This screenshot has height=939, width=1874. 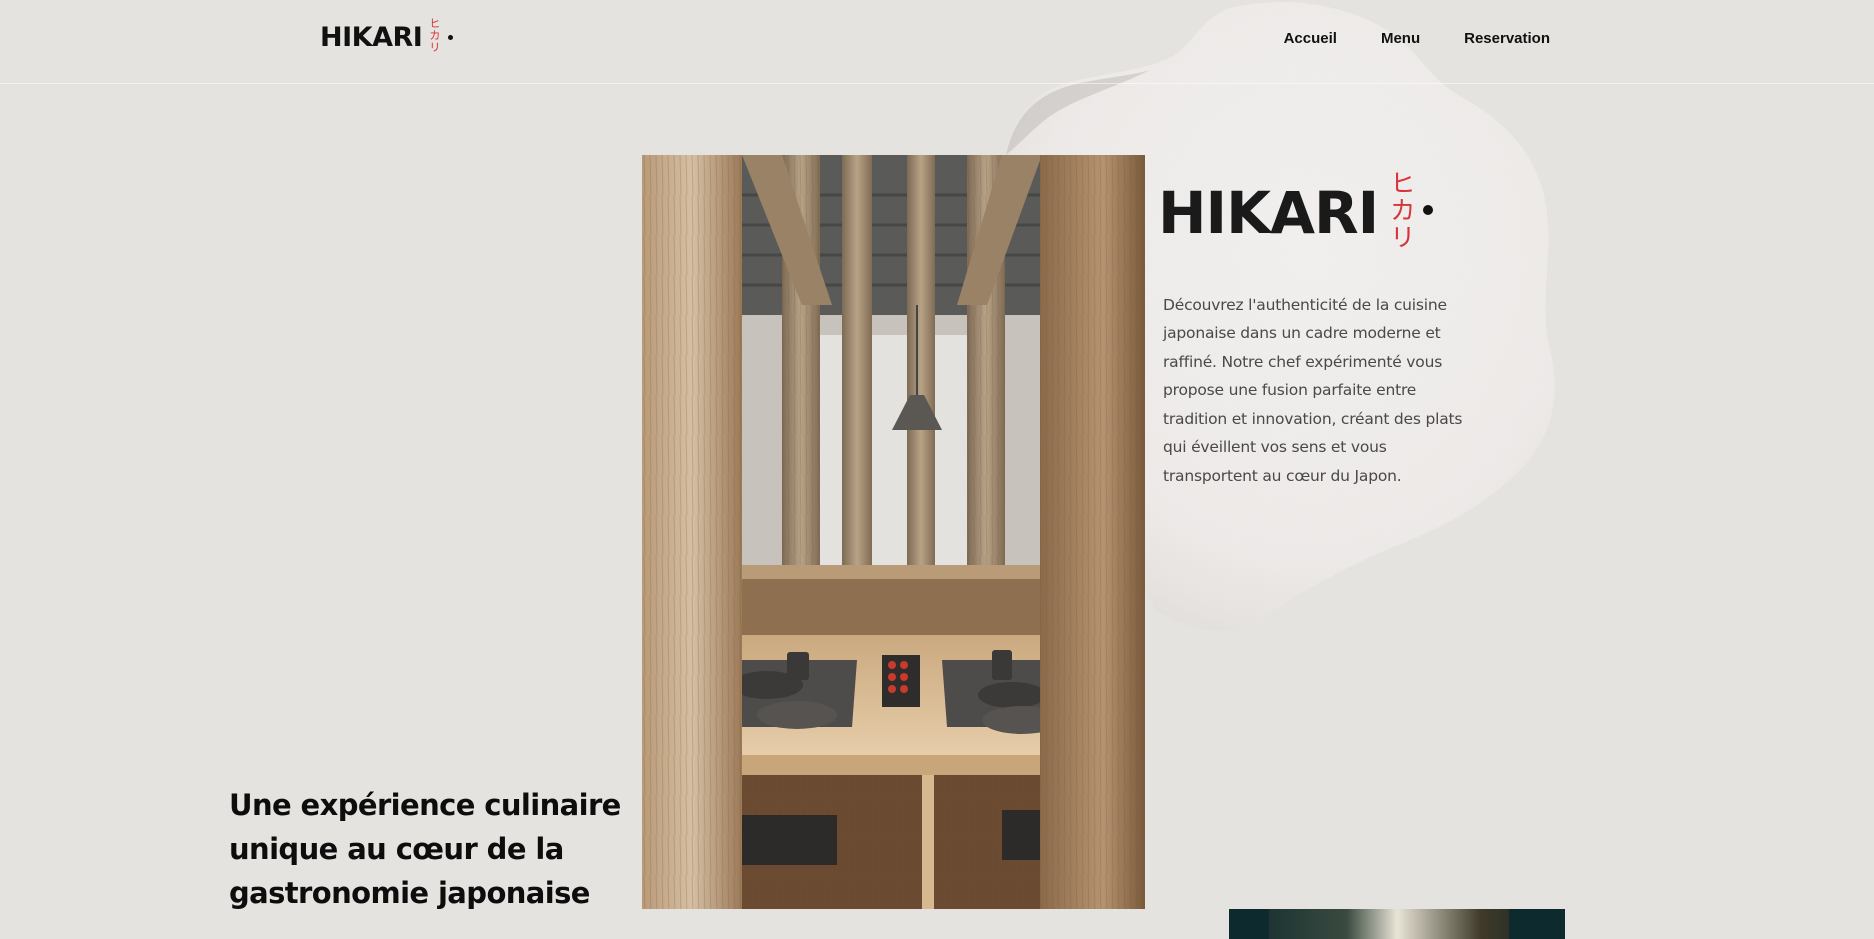 What do you see at coordinates (371, 37) in the screenshot?
I see `logo-wordmark: HIKARI` at bounding box center [371, 37].